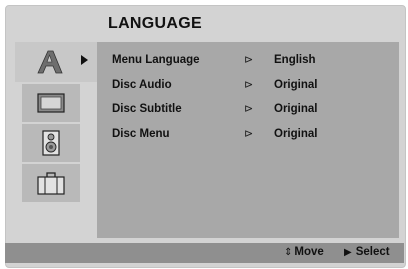  What do you see at coordinates (155, 23) in the screenshot?
I see `page-title: LANGUAGE` at bounding box center [155, 23].